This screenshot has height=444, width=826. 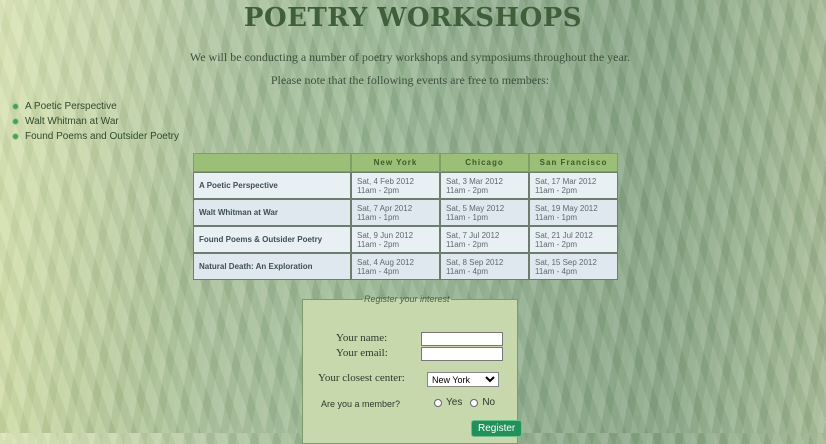 What do you see at coordinates (564, 235) in the screenshot?
I see `event-date: Sat, 21 Jul 2012` at bounding box center [564, 235].